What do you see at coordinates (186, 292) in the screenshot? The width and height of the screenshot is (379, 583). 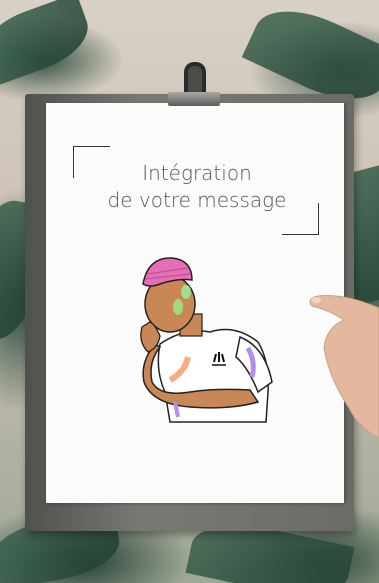 I see `ear-highlight` at bounding box center [186, 292].